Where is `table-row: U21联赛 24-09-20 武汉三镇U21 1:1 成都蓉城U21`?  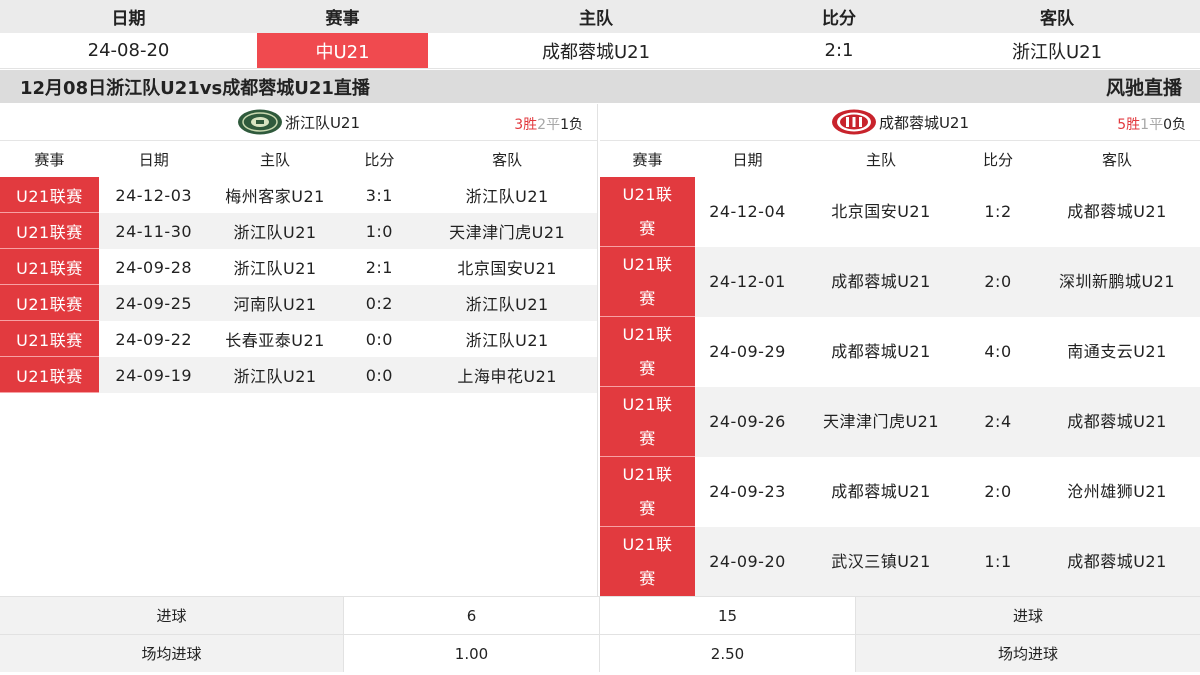 table-row: U21联赛 24-09-20 武汉三镇U21 1:1 成都蓉城U21 is located at coordinates (900, 562).